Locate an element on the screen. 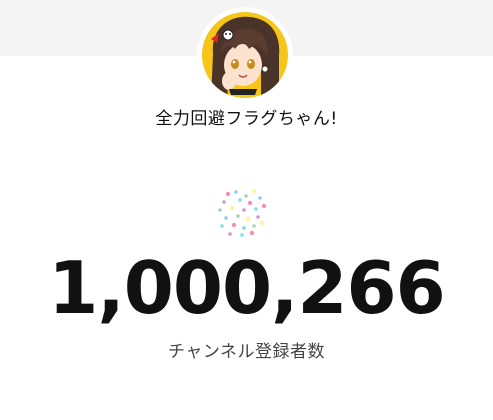 The image size is (493, 420). channel-avatar is located at coordinates (245, 55).